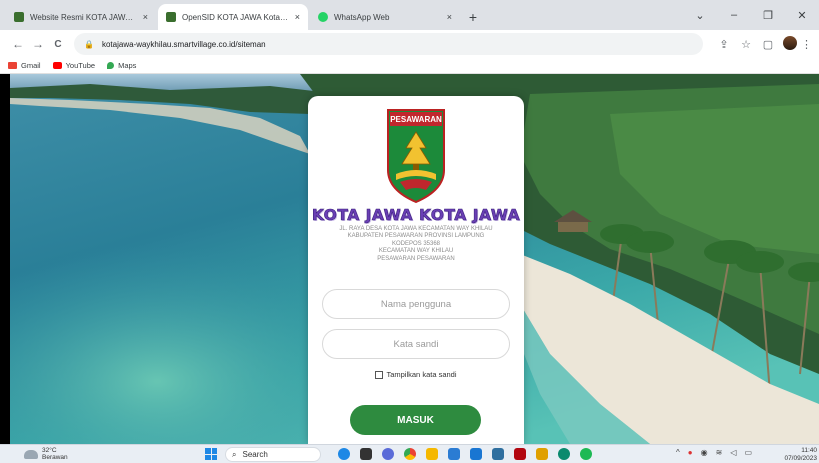 This screenshot has width=819, height=463. Describe the element at coordinates (344, 454) in the screenshot. I see `edge-app-icon` at that location.